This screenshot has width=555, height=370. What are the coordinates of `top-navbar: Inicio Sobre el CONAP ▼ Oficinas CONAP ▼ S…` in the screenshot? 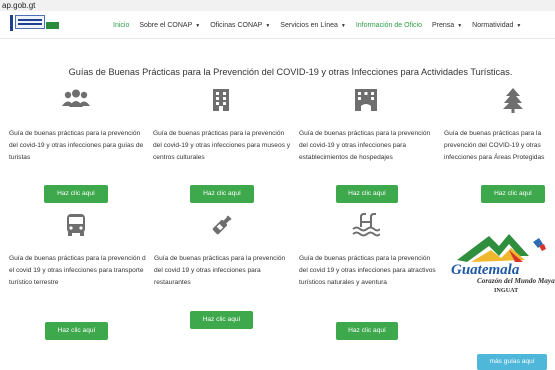 It's located at (277, 25).